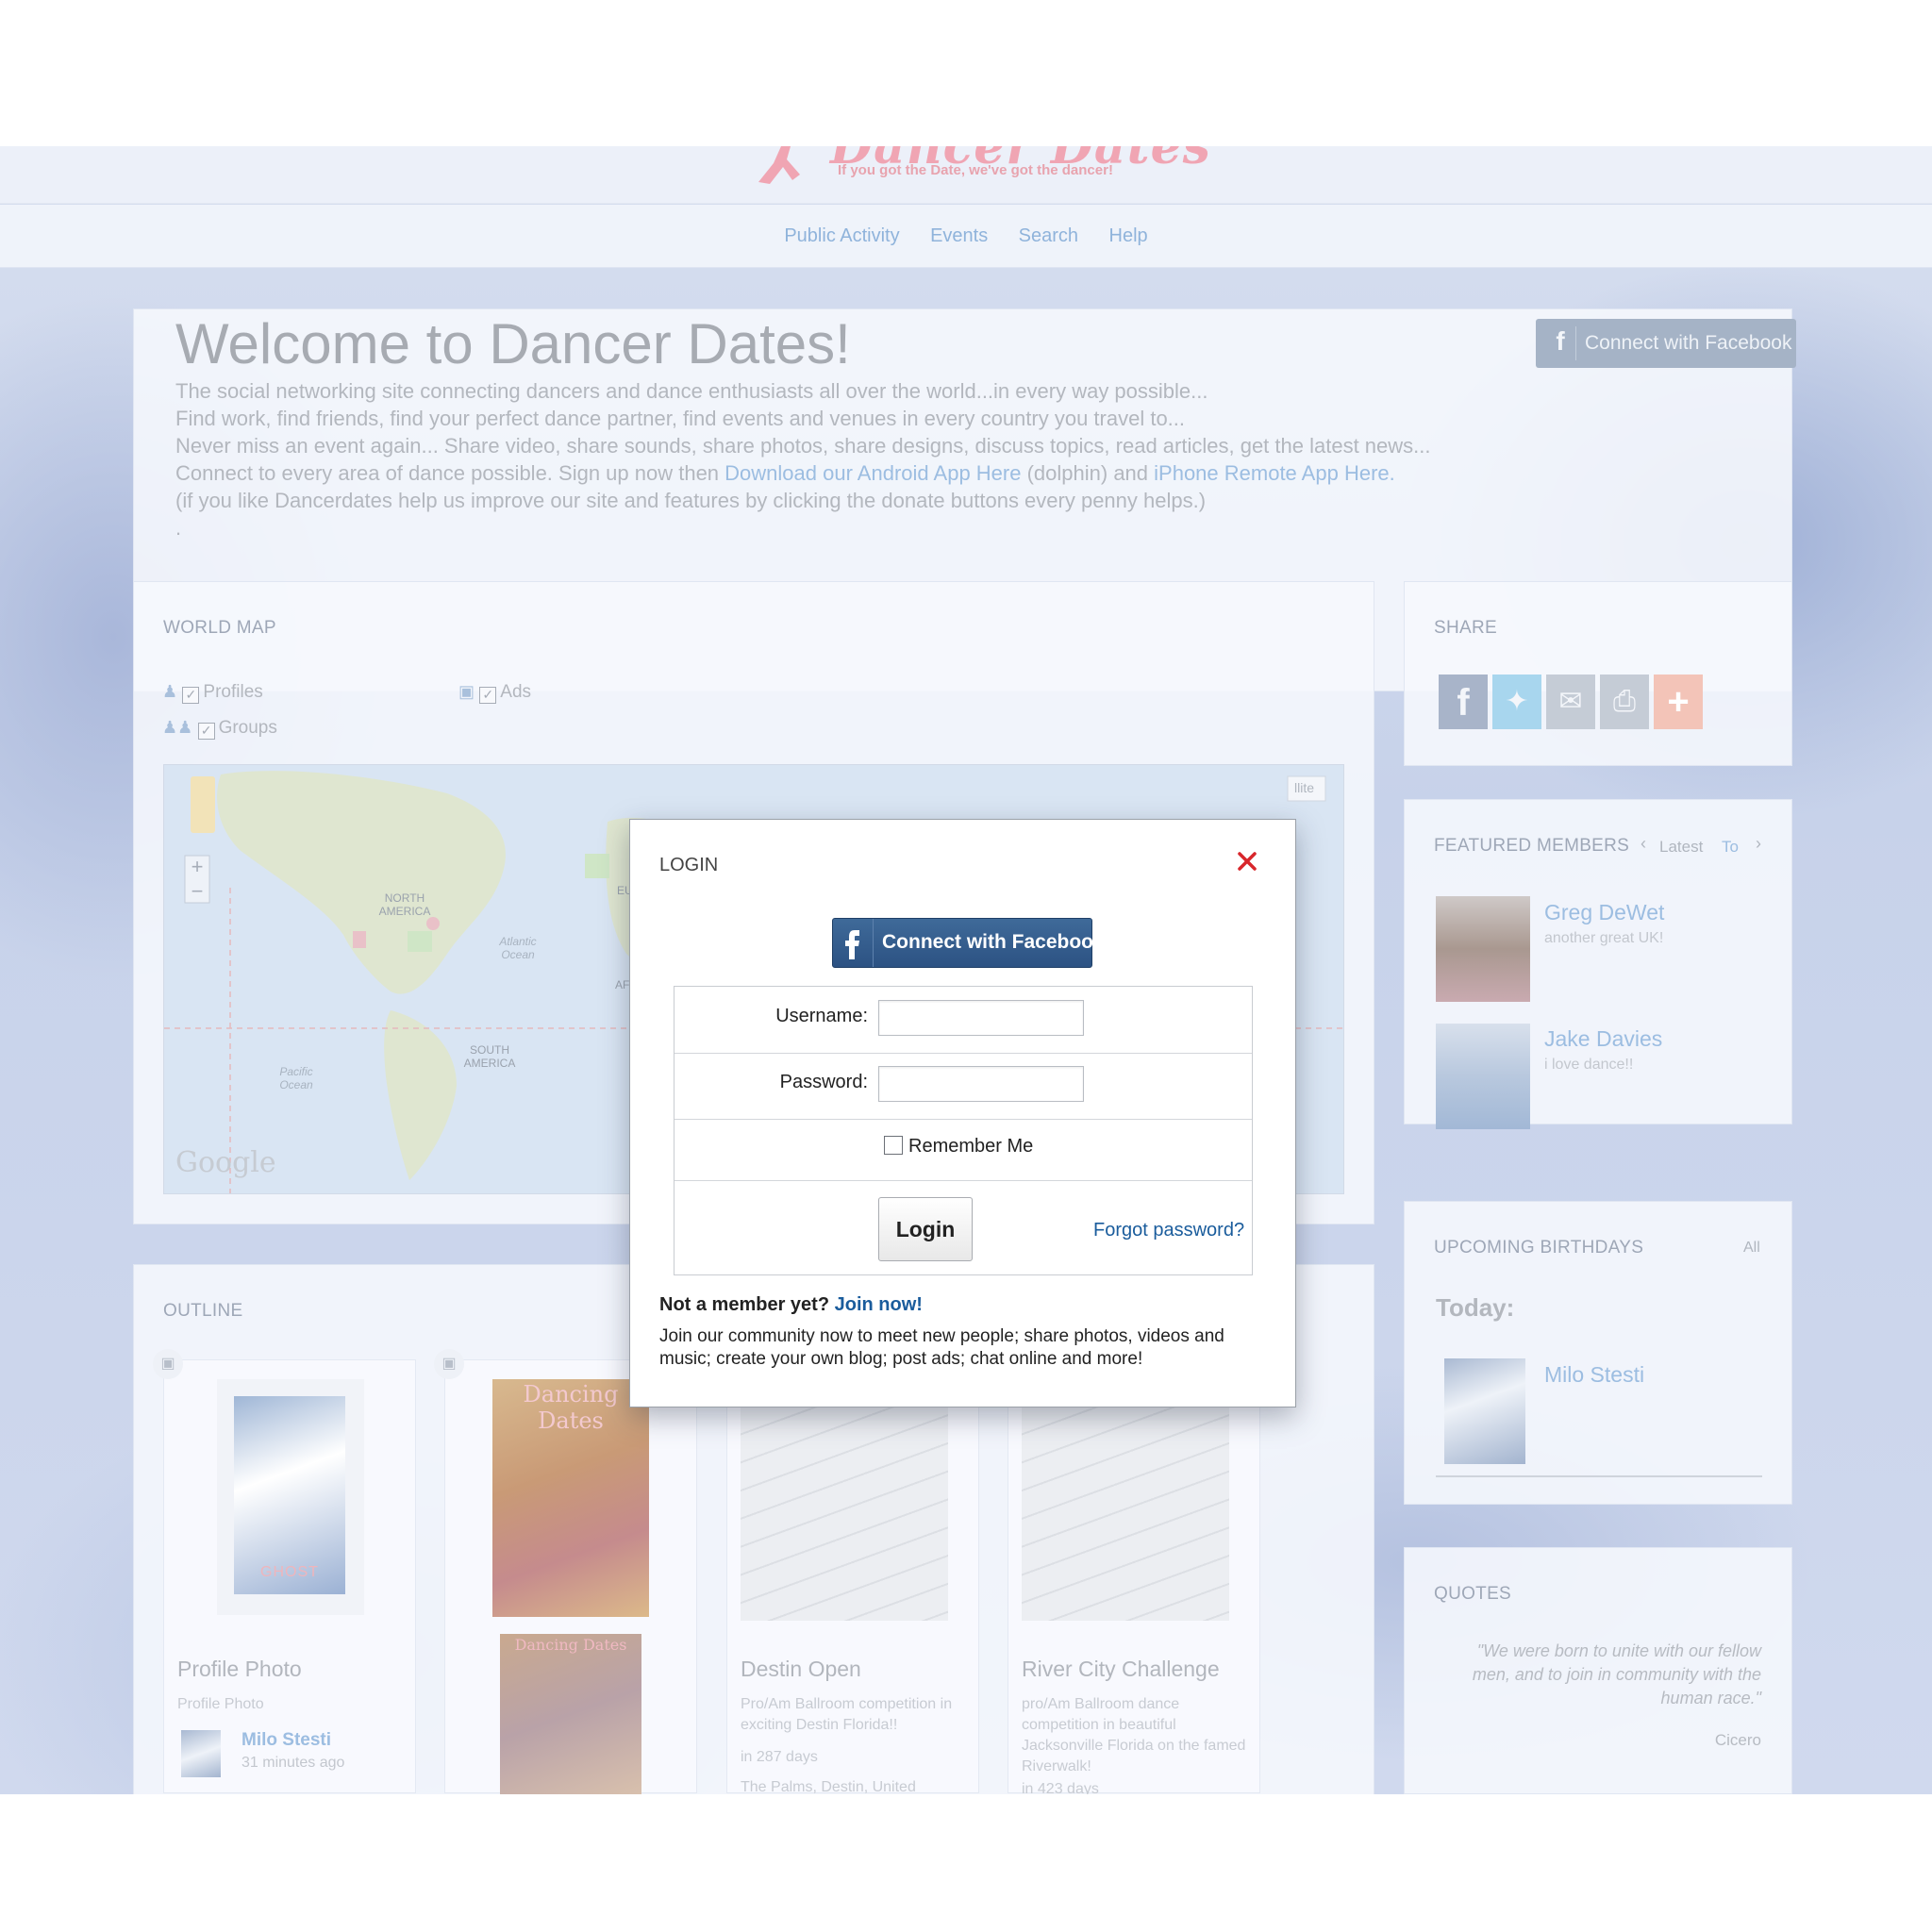 This screenshot has height=1932, width=1932. Describe the element at coordinates (1121, 1670) in the screenshot. I see `card-title: River City Challenge` at that location.